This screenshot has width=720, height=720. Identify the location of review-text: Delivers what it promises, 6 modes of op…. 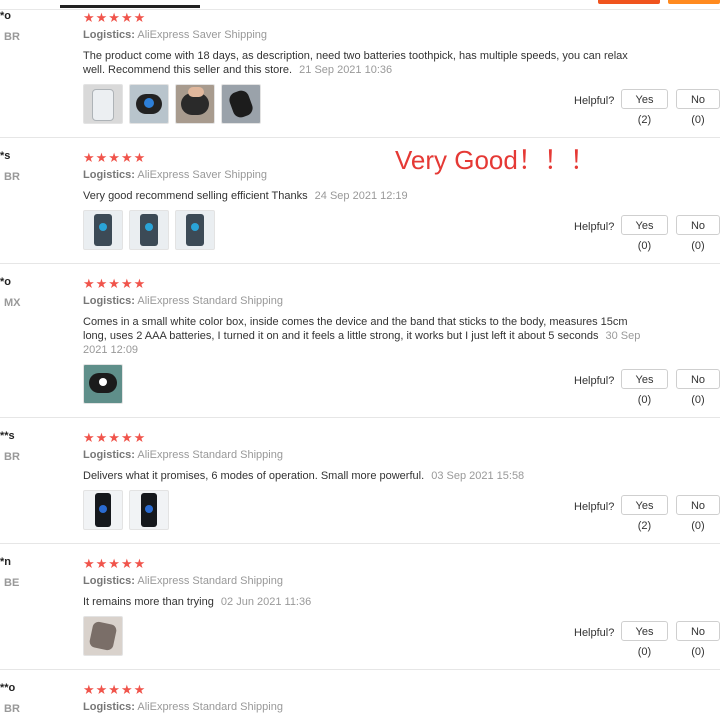
(363, 476).